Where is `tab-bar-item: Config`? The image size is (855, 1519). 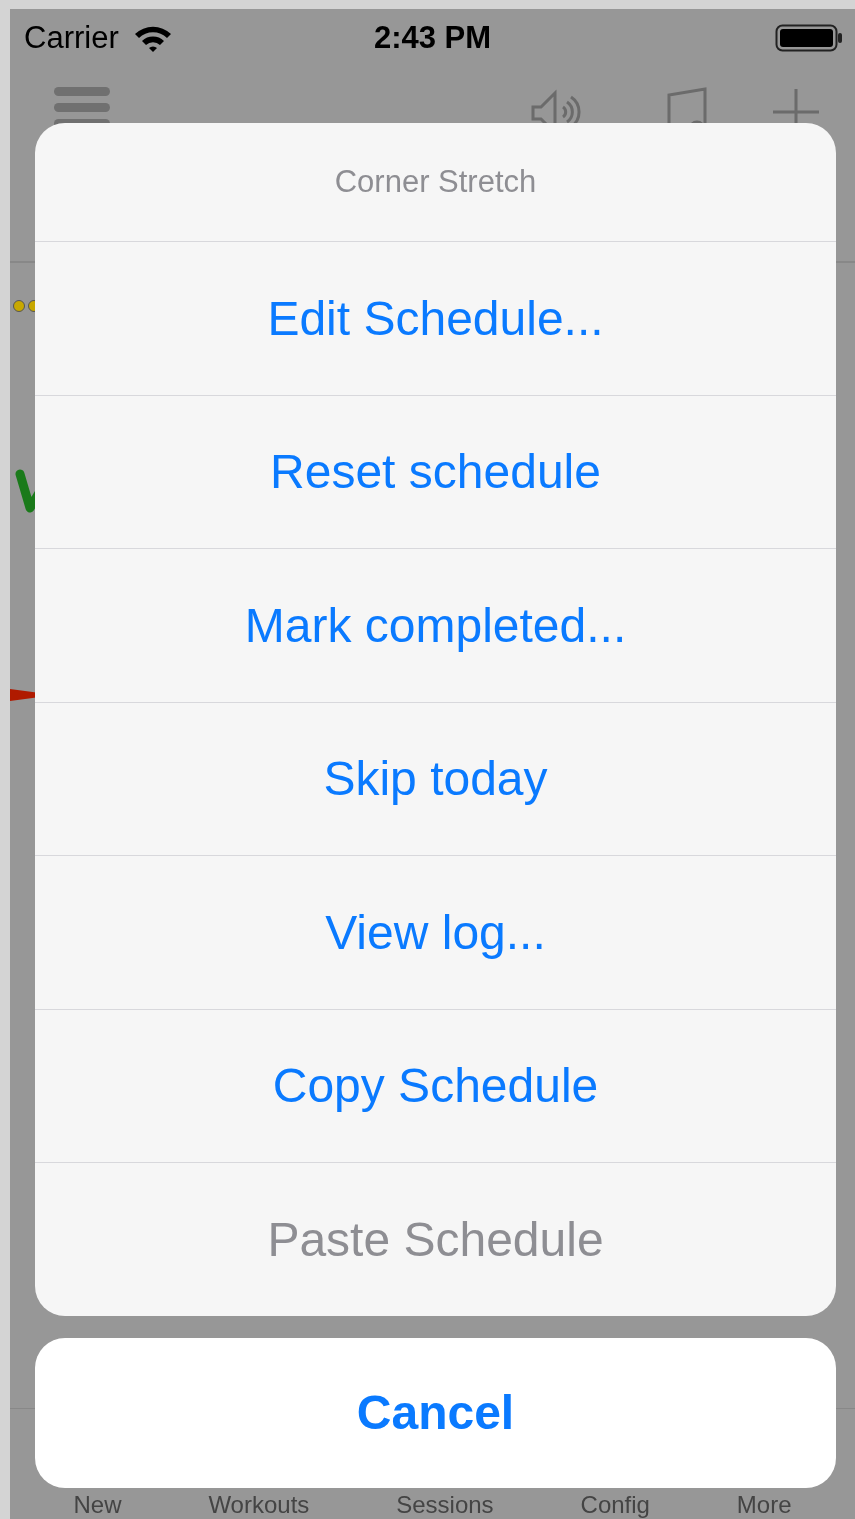
tab-bar-item: Config is located at coordinates (615, 1504).